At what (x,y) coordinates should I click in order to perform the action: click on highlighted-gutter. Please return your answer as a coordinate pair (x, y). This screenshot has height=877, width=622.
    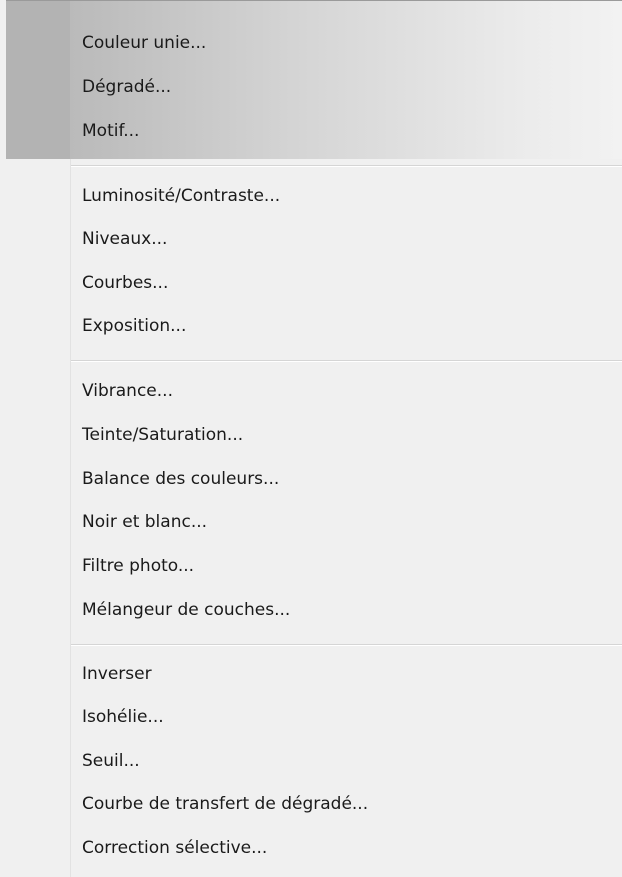
    Looking at the image, I should click on (38, 80).